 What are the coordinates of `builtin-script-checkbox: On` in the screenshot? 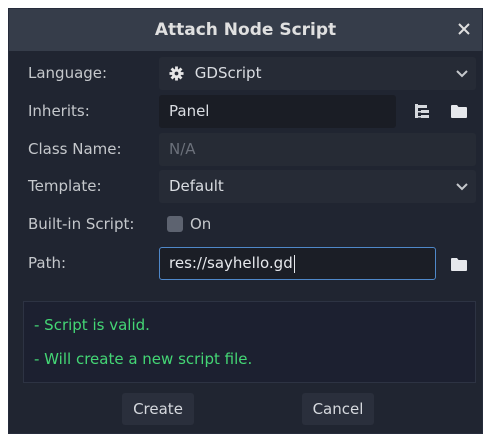 It's located at (189, 224).